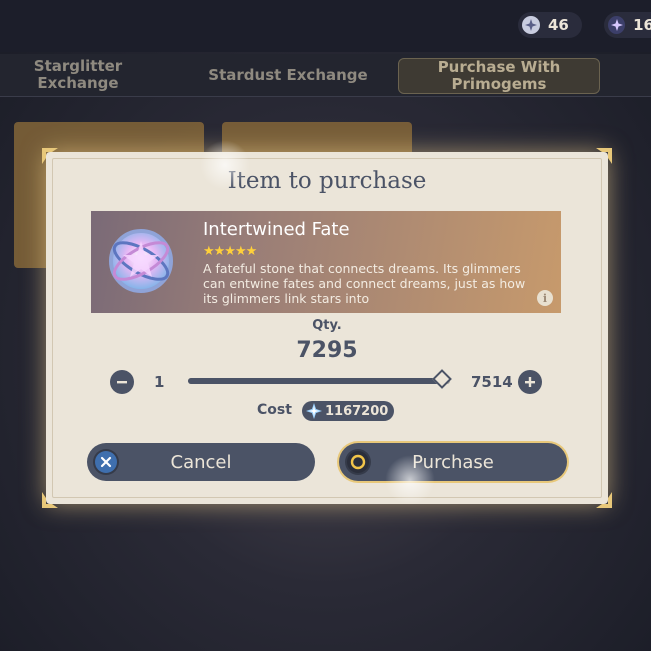 Image resolution: width=651 pixels, height=651 pixels. Describe the element at coordinates (558, 25) in the screenshot. I see `stardust-count: 46` at that location.